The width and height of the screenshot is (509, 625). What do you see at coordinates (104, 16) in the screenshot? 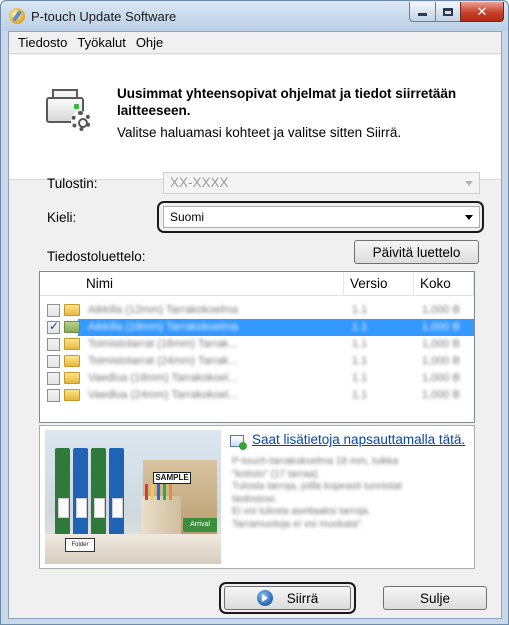
I see `window-title: P-touch Update Software` at bounding box center [104, 16].